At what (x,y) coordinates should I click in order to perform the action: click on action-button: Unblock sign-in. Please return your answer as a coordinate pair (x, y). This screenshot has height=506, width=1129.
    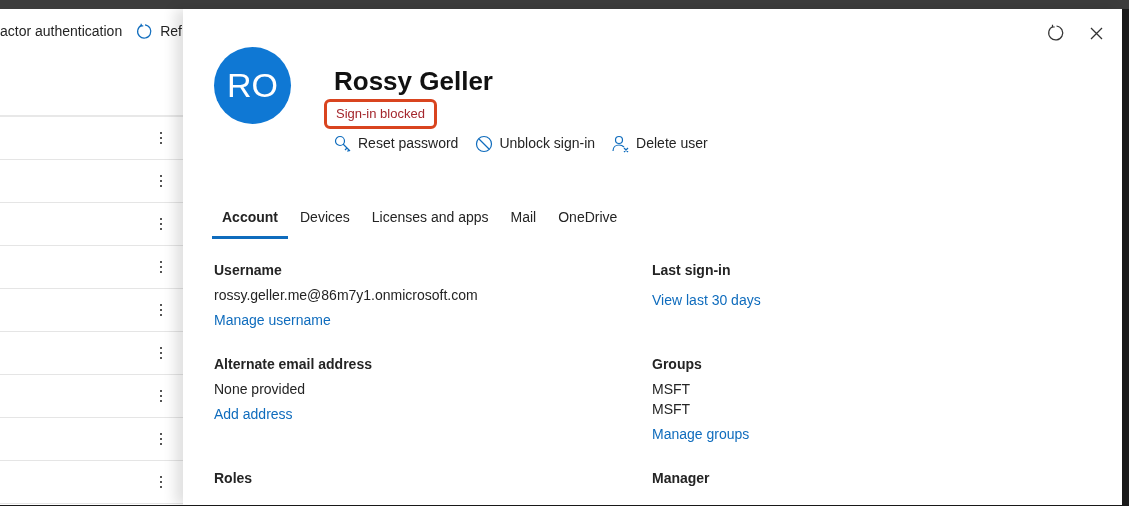
    Looking at the image, I should click on (535, 143).